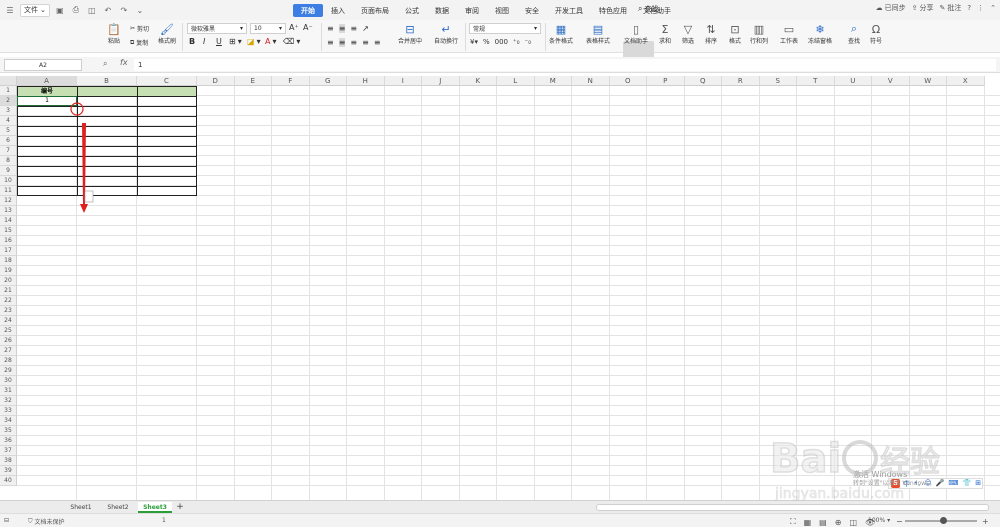 The image size is (1000, 527). What do you see at coordinates (342, 42) in the screenshot?
I see `align-center-icon: ≡` at bounding box center [342, 42].